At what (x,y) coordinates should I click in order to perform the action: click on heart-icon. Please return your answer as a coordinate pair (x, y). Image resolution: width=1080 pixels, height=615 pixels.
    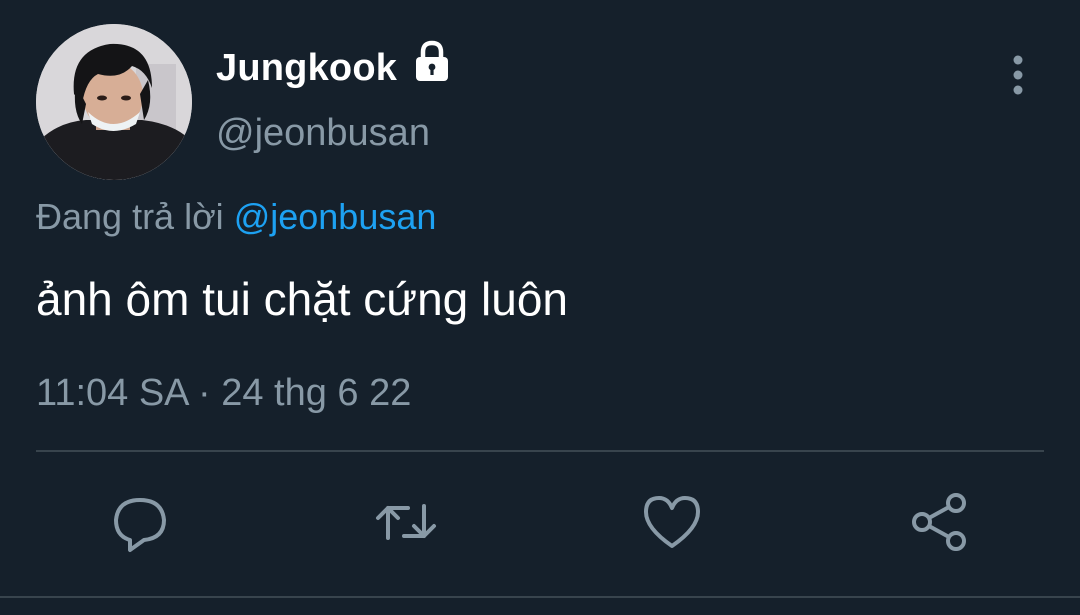
    Looking at the image, I should click on (672, 522).